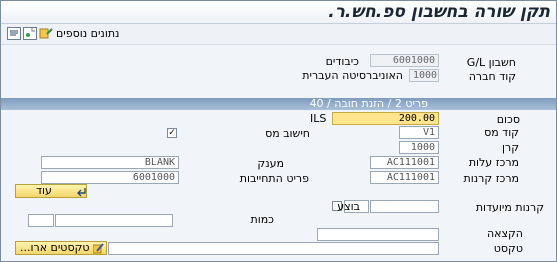  I want to click on company-code-description: האוניברסיטה העברית, so click(352, 75).